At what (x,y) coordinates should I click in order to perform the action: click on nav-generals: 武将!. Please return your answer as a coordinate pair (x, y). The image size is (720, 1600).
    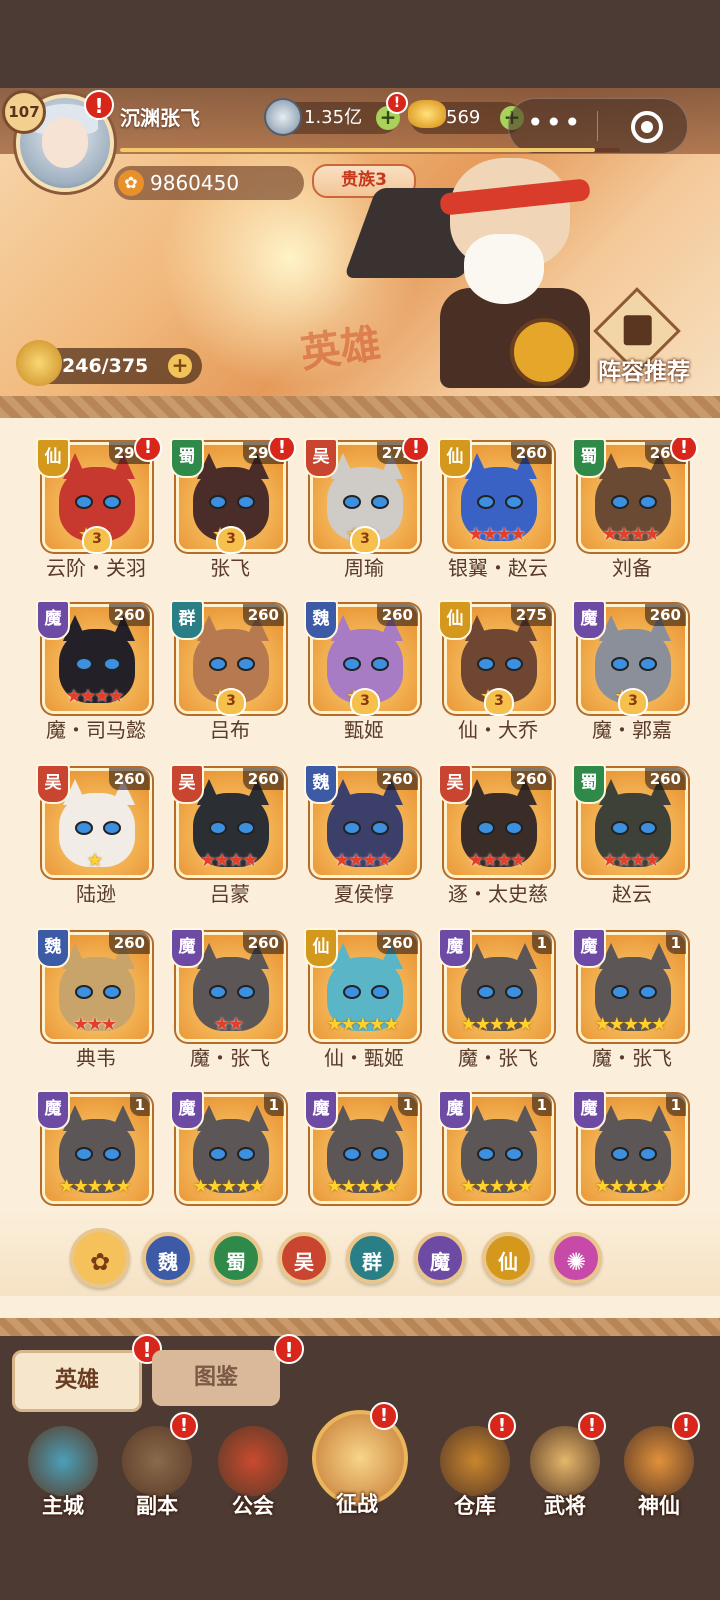
    Looking at the image, I should click on (565, 1467).